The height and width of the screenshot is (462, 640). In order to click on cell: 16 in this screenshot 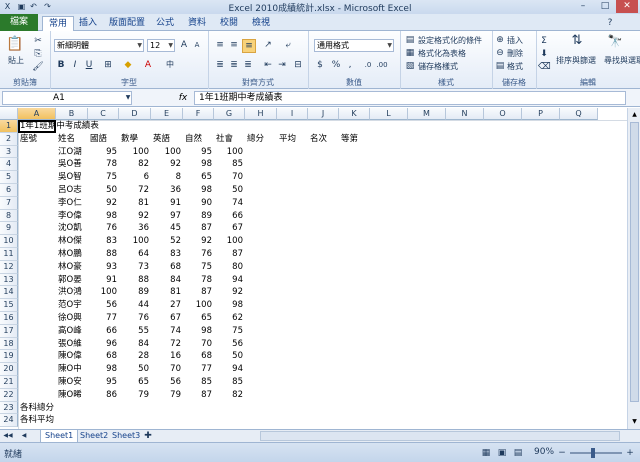, I will do `click(167, 356)`.